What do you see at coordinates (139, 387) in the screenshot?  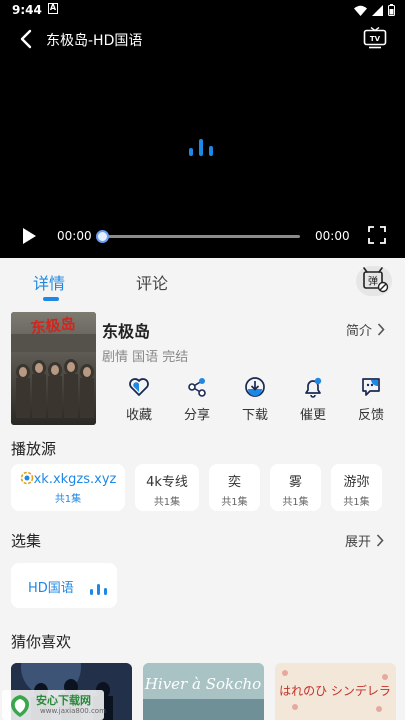 I see `heart-icon` at bounding box center [139, 387].